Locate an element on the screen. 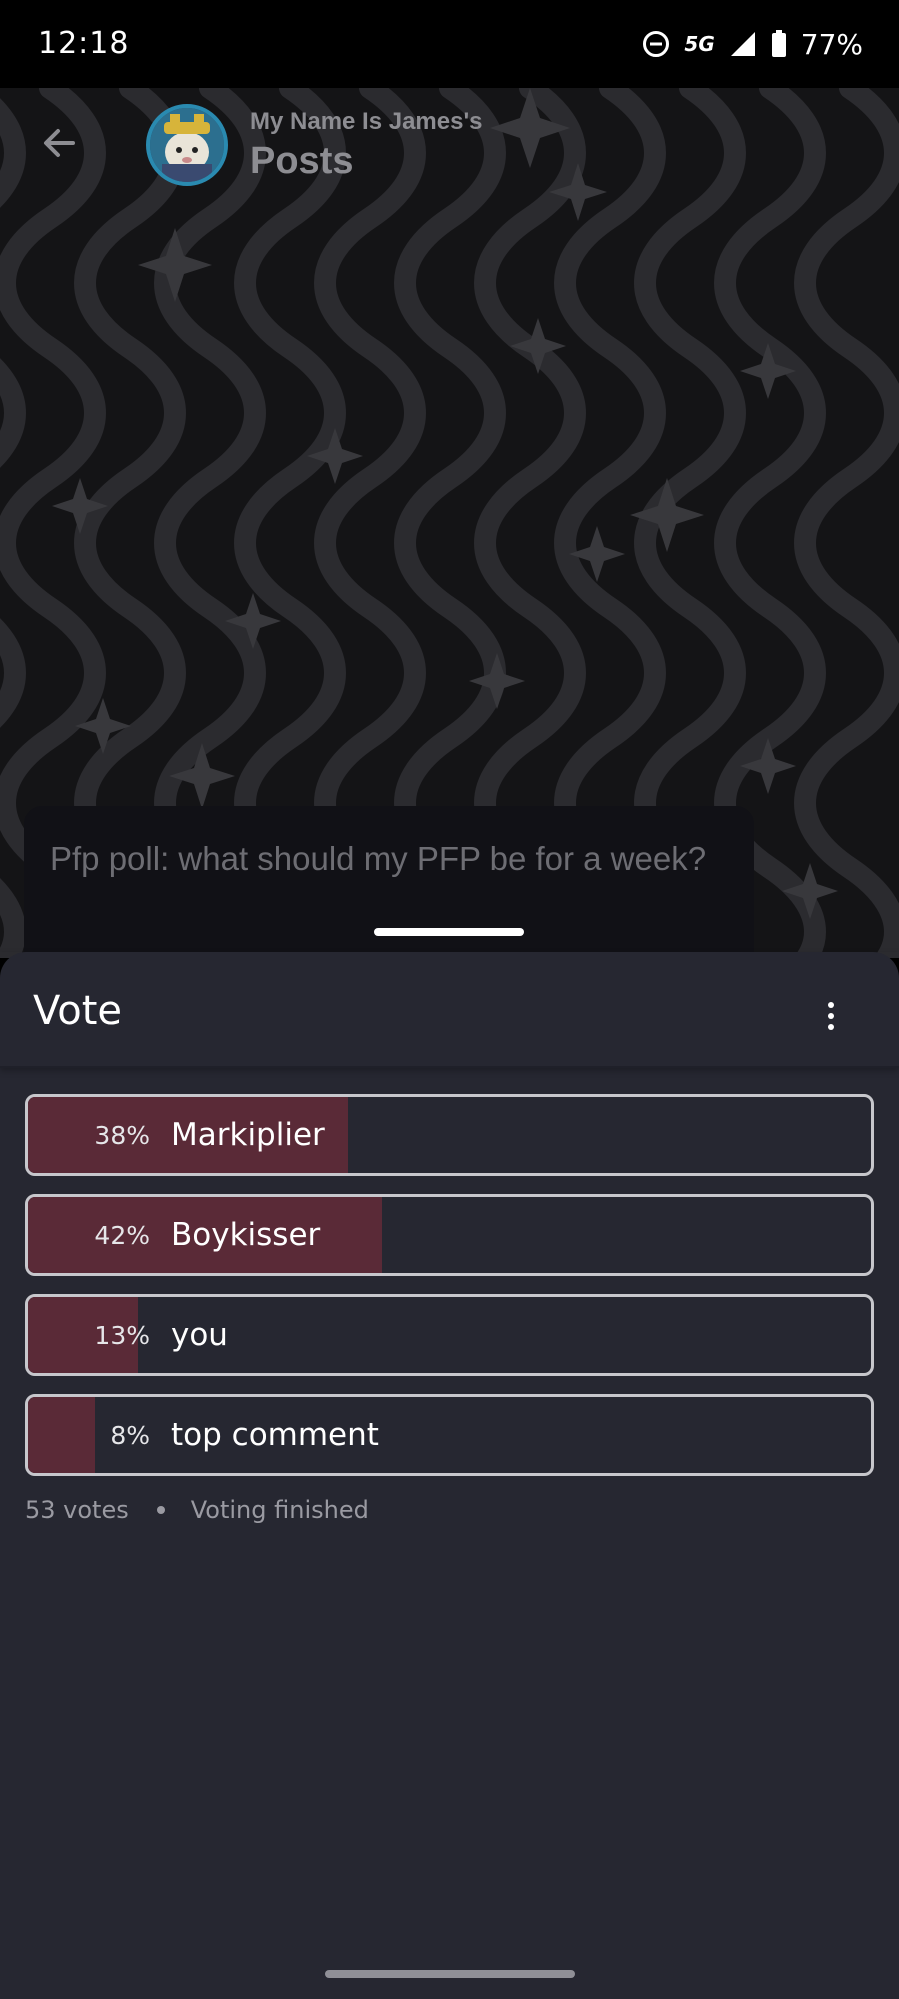 The image size is (899, 1999). sheet-title: Vote is located at coordinates (78, 1011).